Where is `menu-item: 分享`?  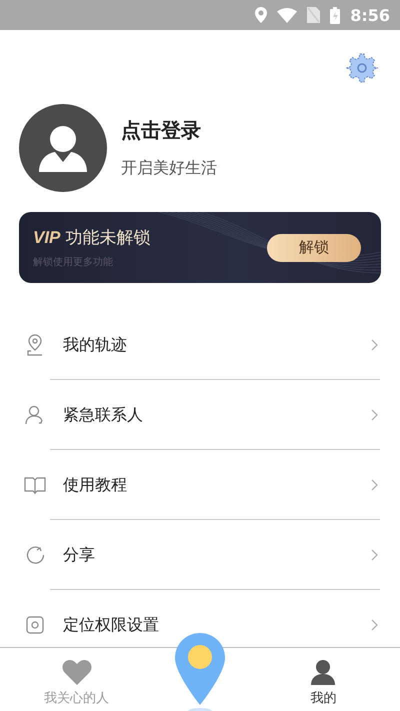
menu-item: 分享 is located at coordinates (200, 555).